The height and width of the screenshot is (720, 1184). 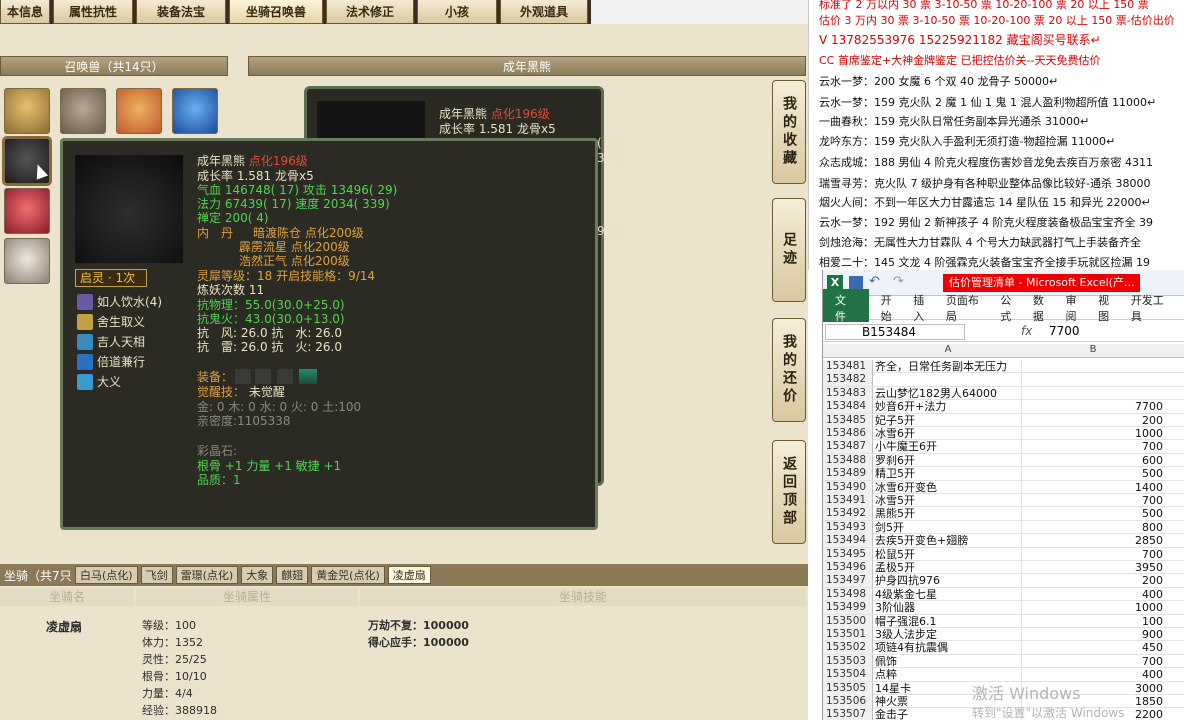 What do you see at coordinates (848, 688) in the screenshot?
I see `row-number: 153505` at bounding box center [848, 688].